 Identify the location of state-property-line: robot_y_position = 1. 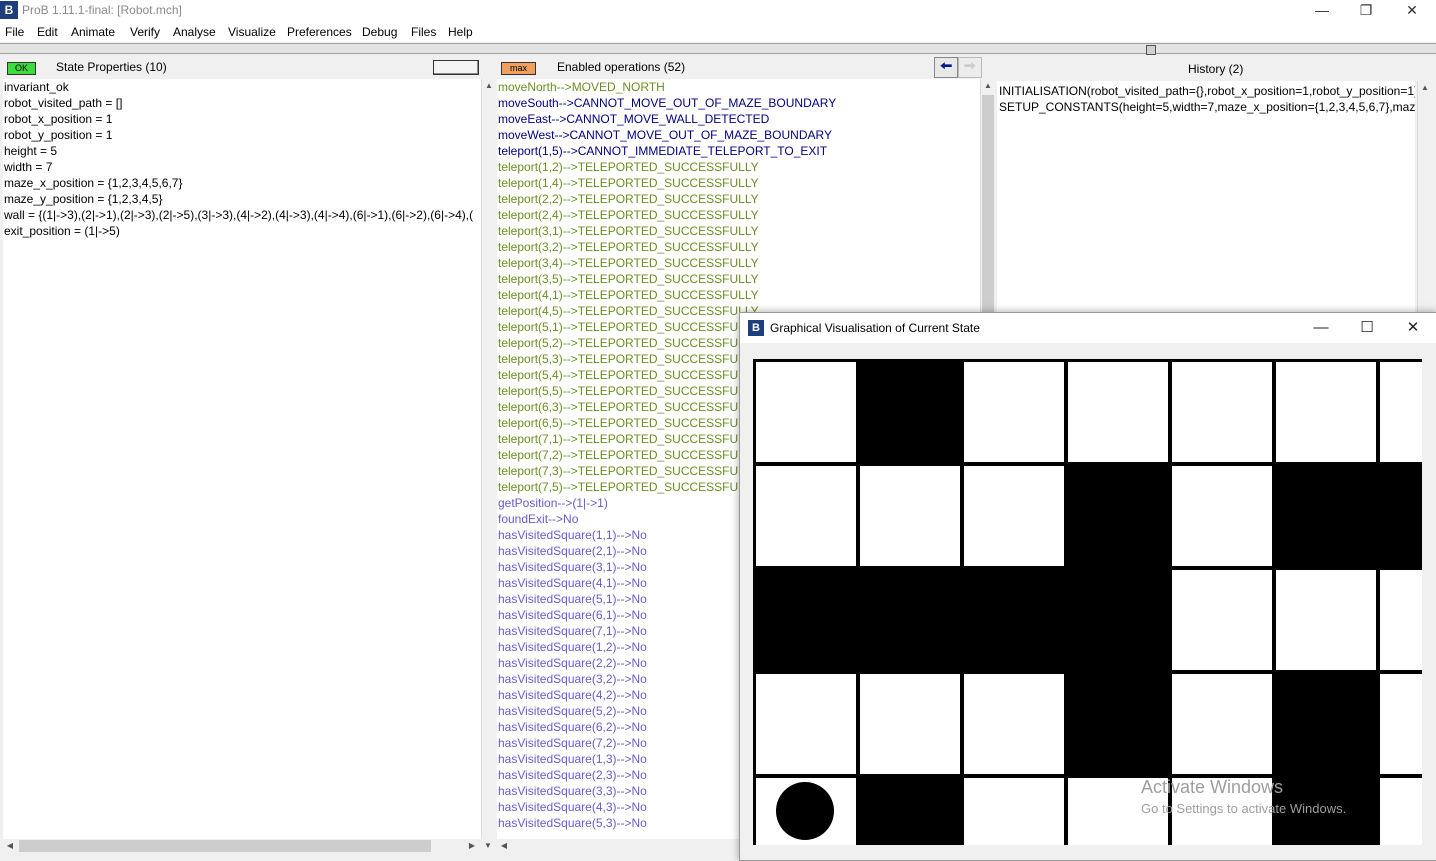
(58, 135).